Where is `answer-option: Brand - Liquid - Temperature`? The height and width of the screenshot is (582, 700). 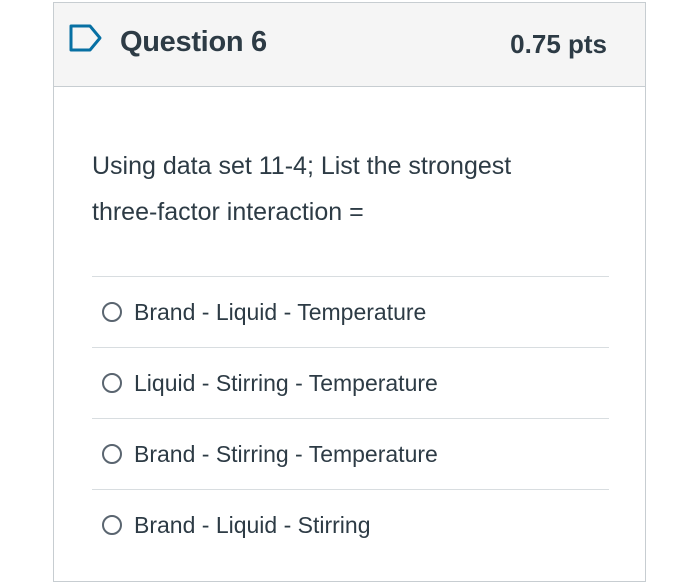 answer-option: Brand - Liquid - Temperature is located at coordinates (350, 311).